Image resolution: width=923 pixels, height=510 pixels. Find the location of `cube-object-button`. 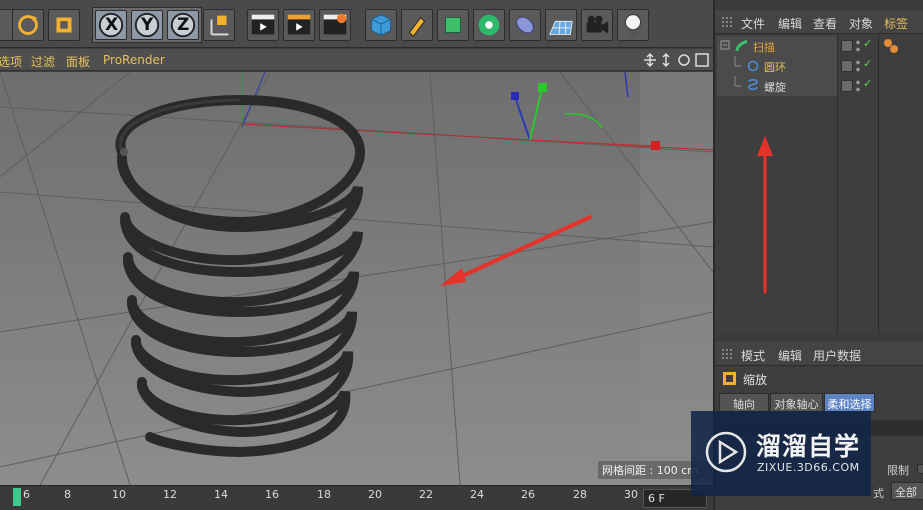

cube-object-button is located at coordinates (381, 25).